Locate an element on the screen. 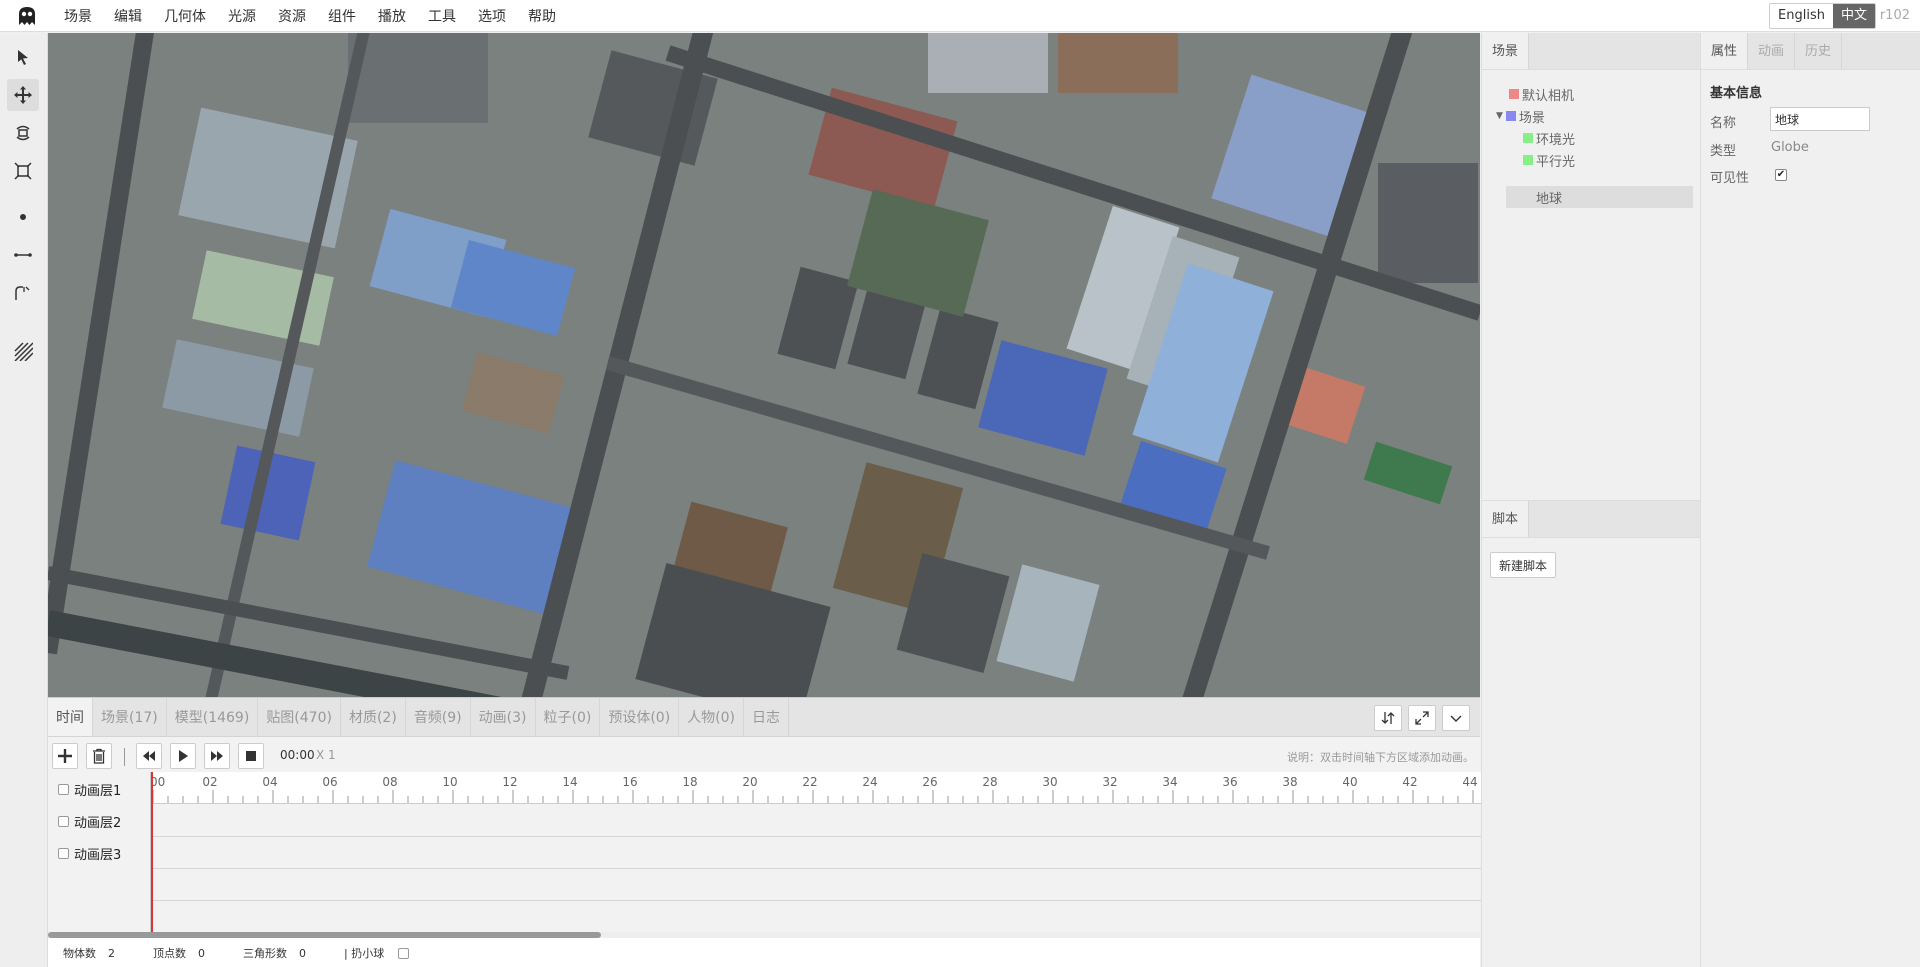 This screenshot has width=1920, height=967. tab-particles: 粒子(0) is located at coordinates (568, 717).